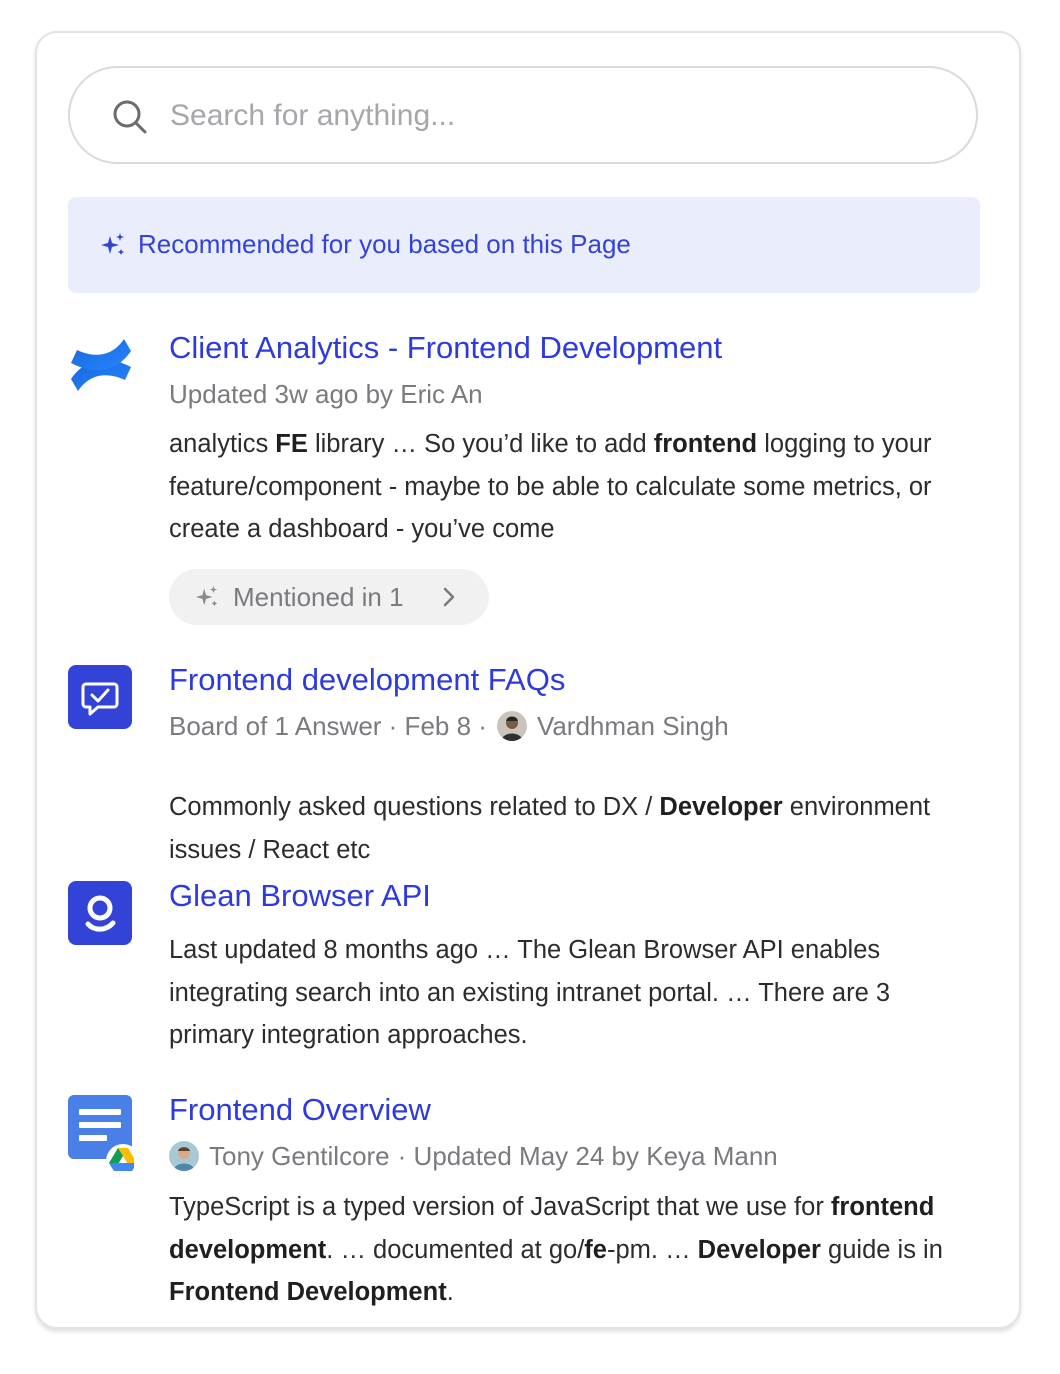  Describe the element at coordinates (104, 1136) in the screenshot. I see `google-doc-icon` at that location.